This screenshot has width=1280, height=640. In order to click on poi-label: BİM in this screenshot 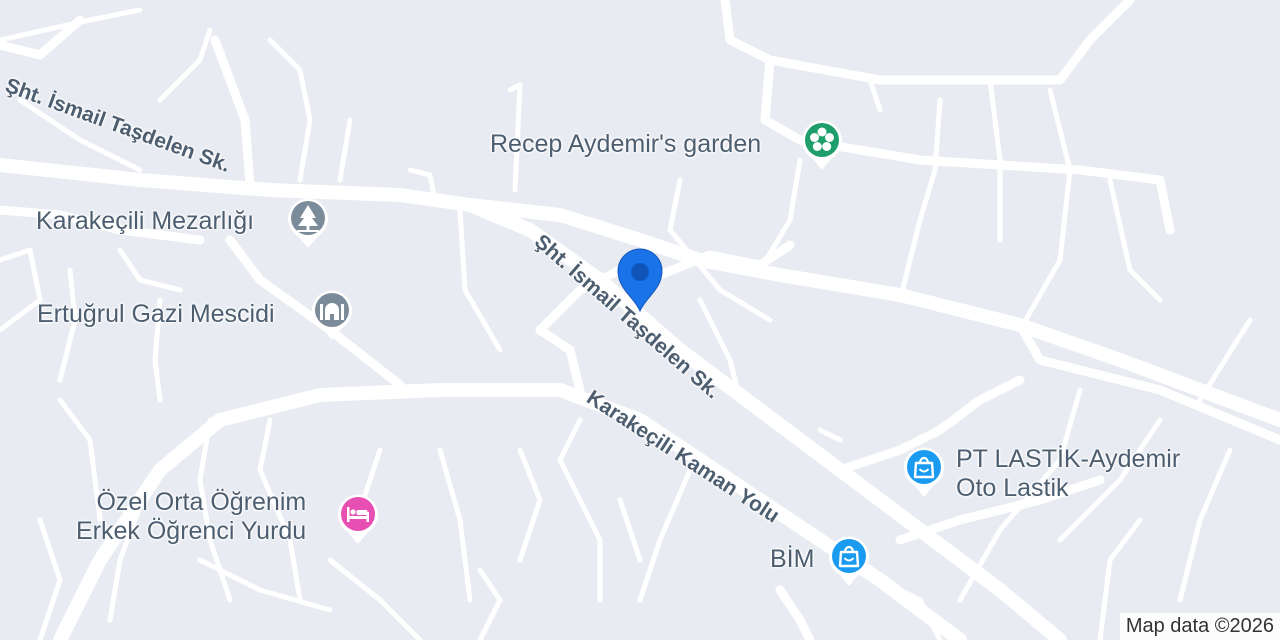, I will do `click(792, 559)`.